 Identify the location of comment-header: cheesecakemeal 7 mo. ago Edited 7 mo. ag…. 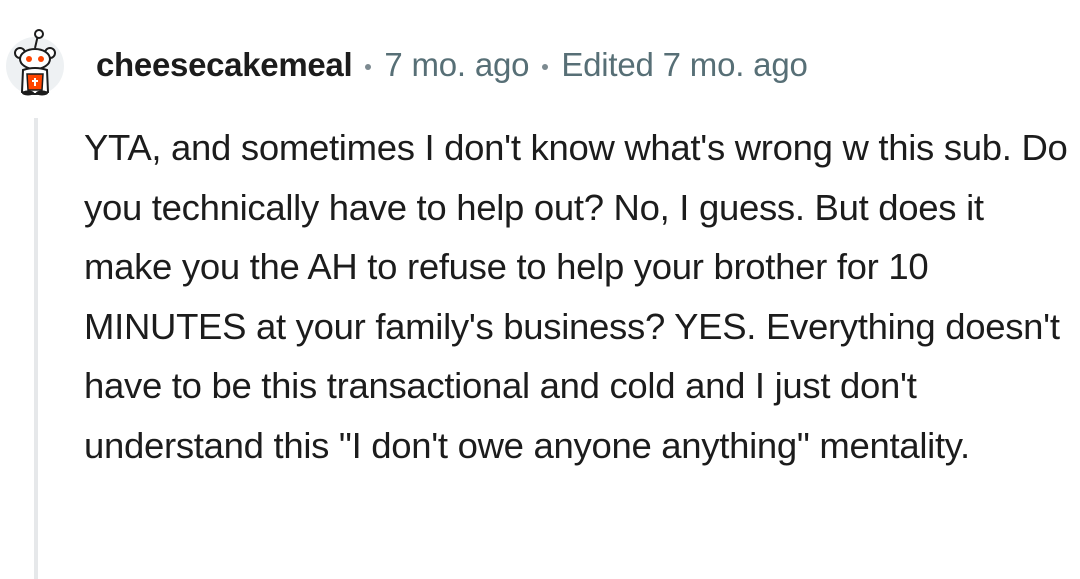
(452, 65).